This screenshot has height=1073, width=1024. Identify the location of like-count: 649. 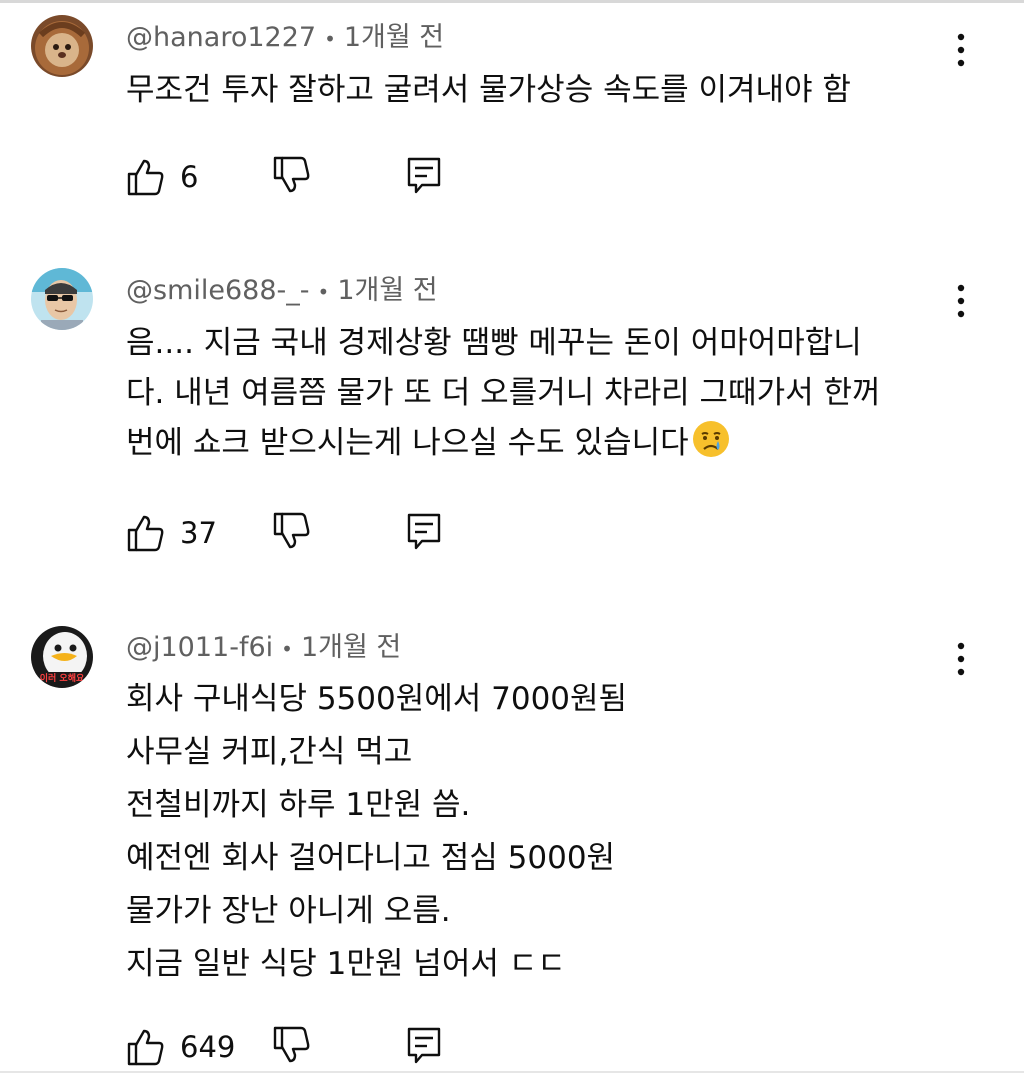
(208, 1047).